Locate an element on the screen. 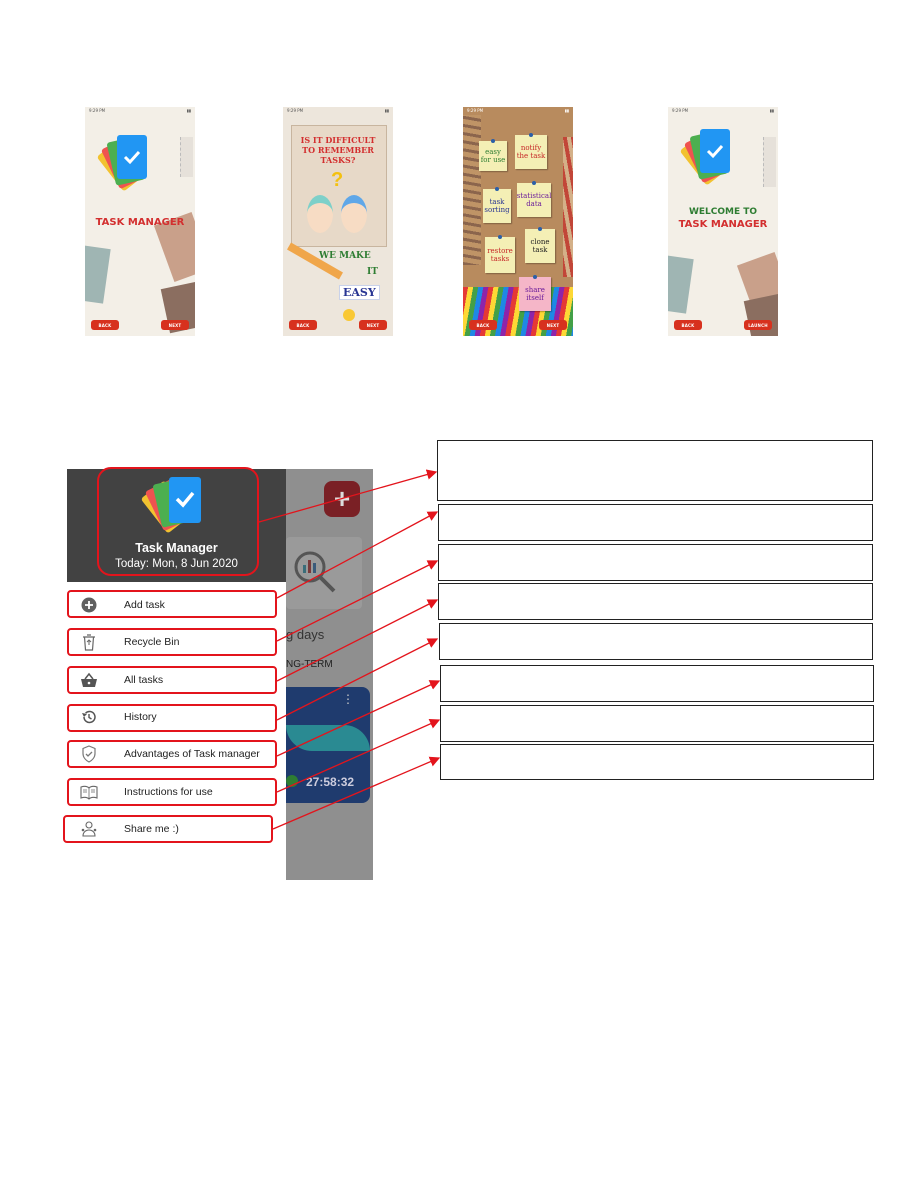 Image resolution: width=918 pixels, height=1188 pixels. arrow-share is located at coordinates (356, 793).